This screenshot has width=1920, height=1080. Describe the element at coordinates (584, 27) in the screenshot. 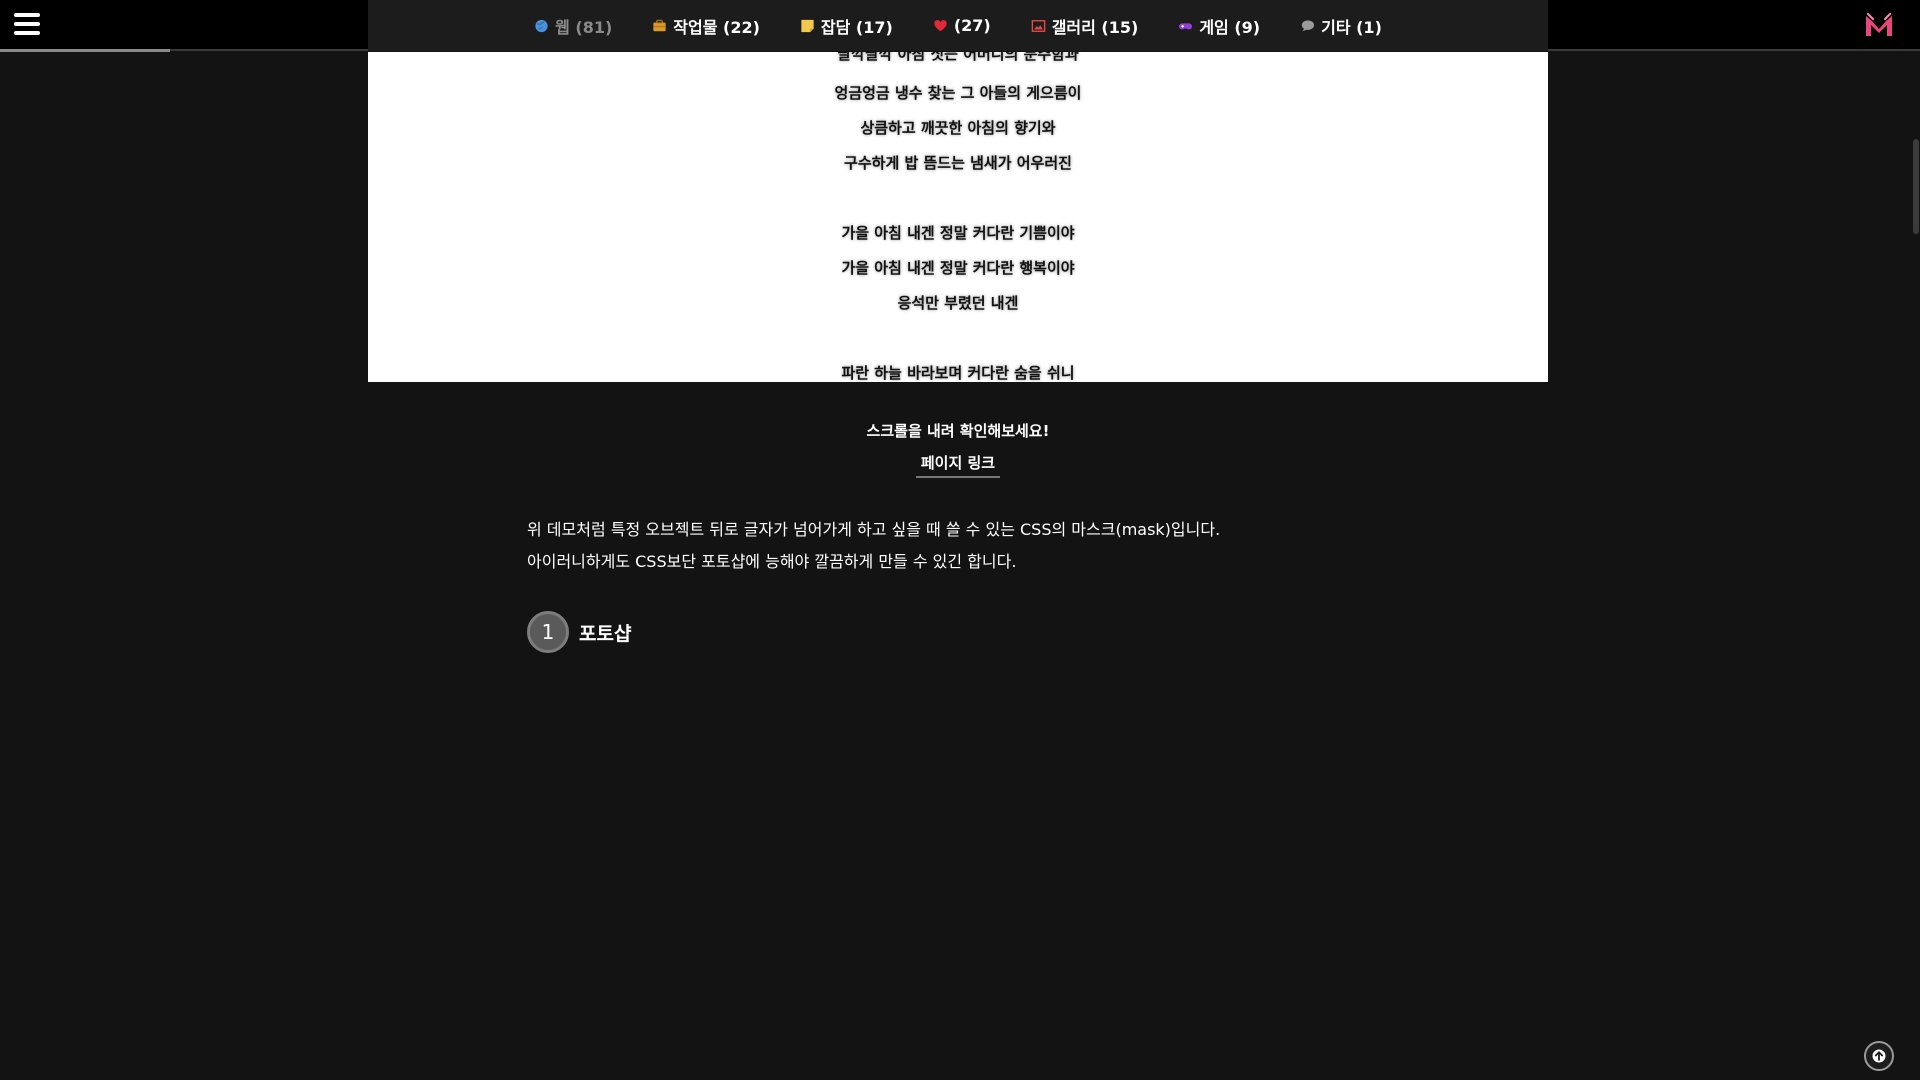

I see `category-label: 웹 (81)` at that location.